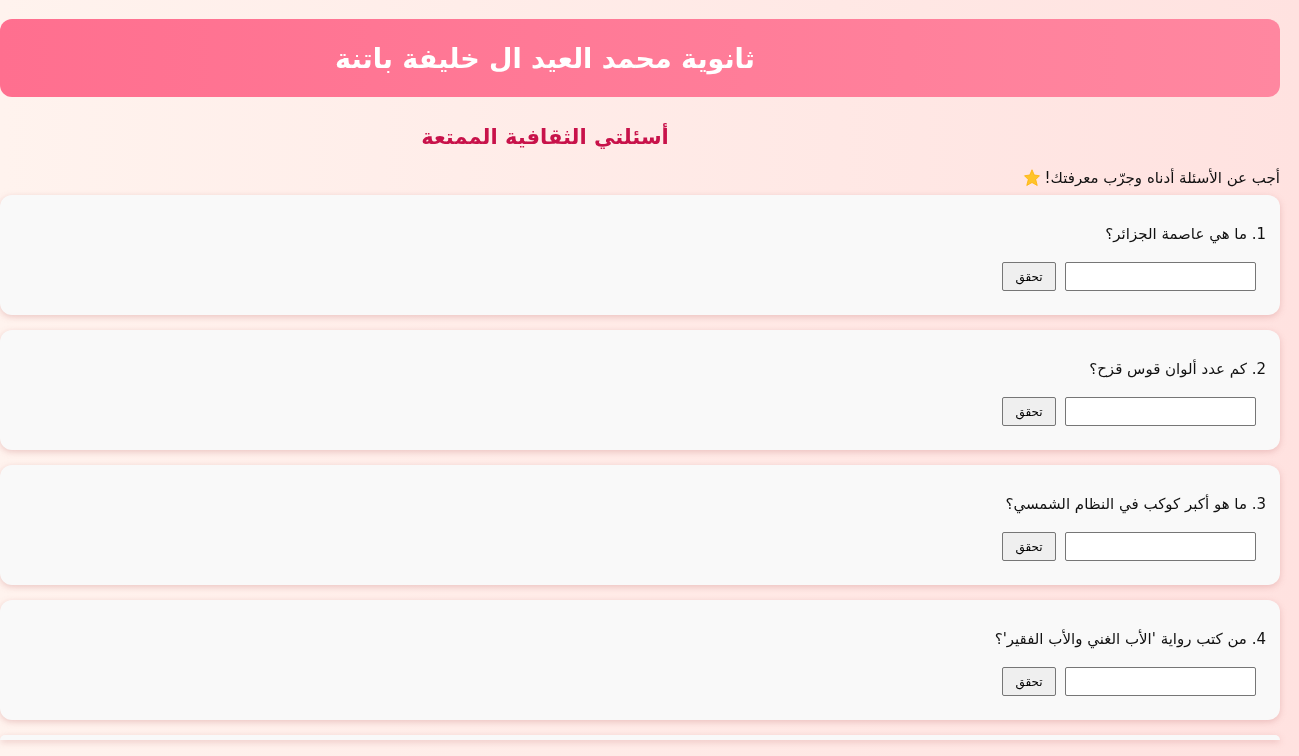 Image resolution: width=1299 pixels, height=756 pixels. What do you see at coordinates (545, 58) in the screenshot?
I see `school-title: ثانوية محمد العيد ال خليفة باتنة` at bounding box center [545, 58].